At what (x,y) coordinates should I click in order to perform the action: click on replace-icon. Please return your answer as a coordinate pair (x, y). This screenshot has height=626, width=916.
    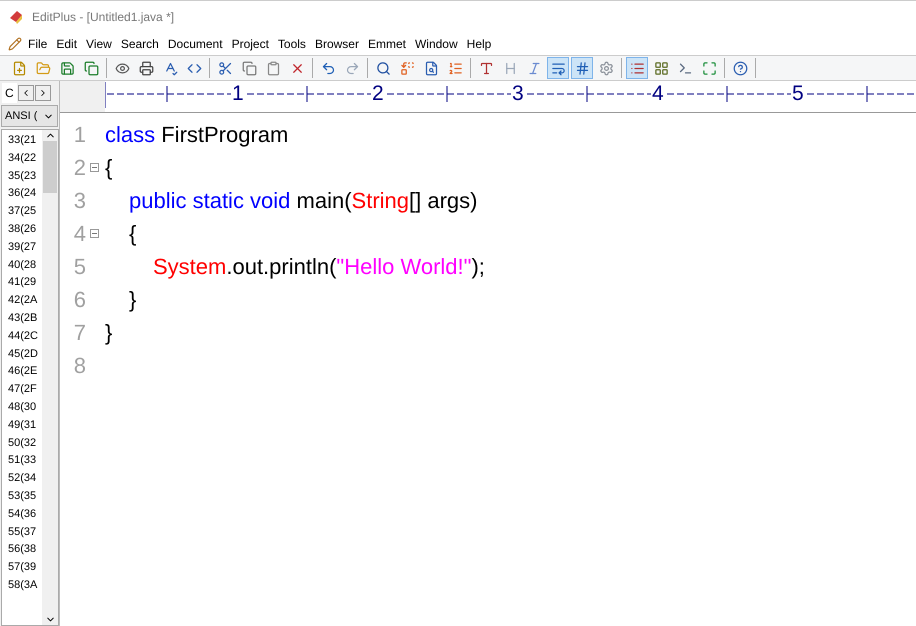
    Looking at the image, I should click on (407, 68).